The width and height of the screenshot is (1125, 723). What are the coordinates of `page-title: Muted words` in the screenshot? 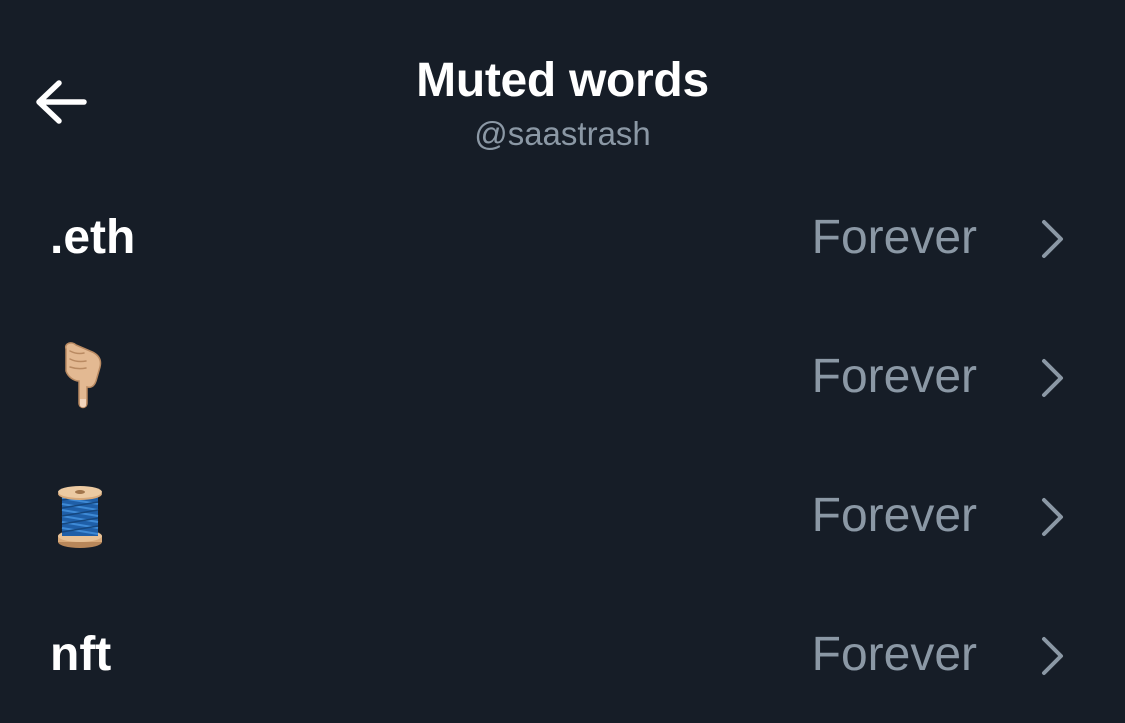 It's located at (562, 80).